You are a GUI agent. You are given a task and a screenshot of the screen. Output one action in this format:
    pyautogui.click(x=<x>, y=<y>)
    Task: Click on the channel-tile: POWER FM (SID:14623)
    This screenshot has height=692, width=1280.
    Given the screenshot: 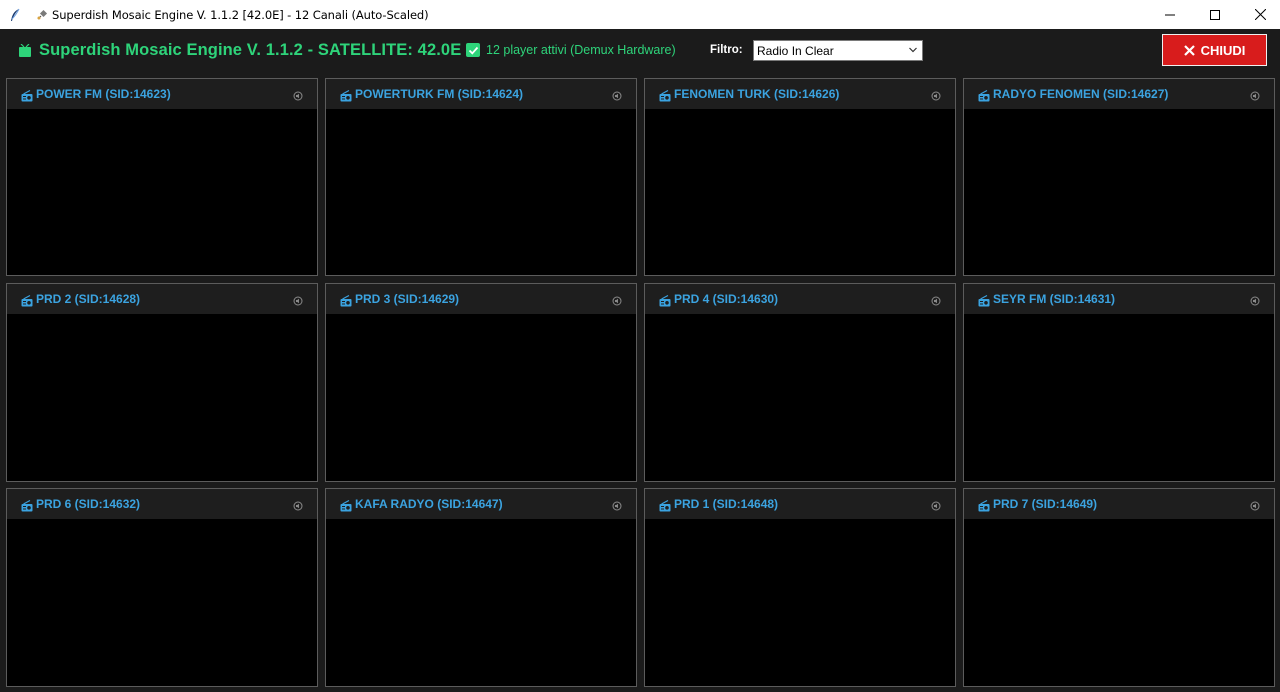 What is the action you would take?
    pyautogui.click(x=162, y=177)
    